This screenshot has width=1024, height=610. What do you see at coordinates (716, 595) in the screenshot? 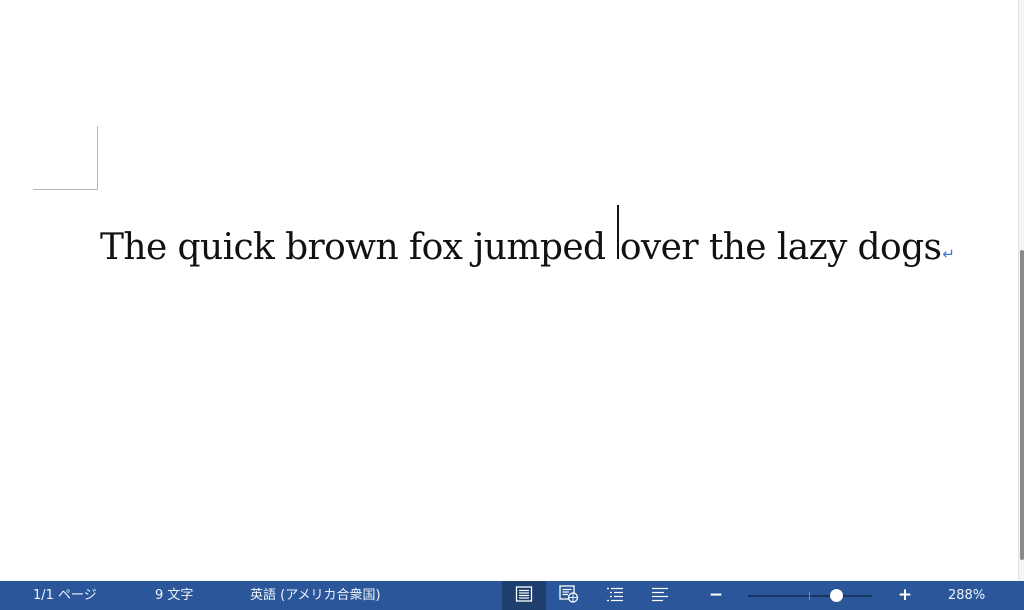
I see `zoom-out-button: −` at bounding box center [716, 595].